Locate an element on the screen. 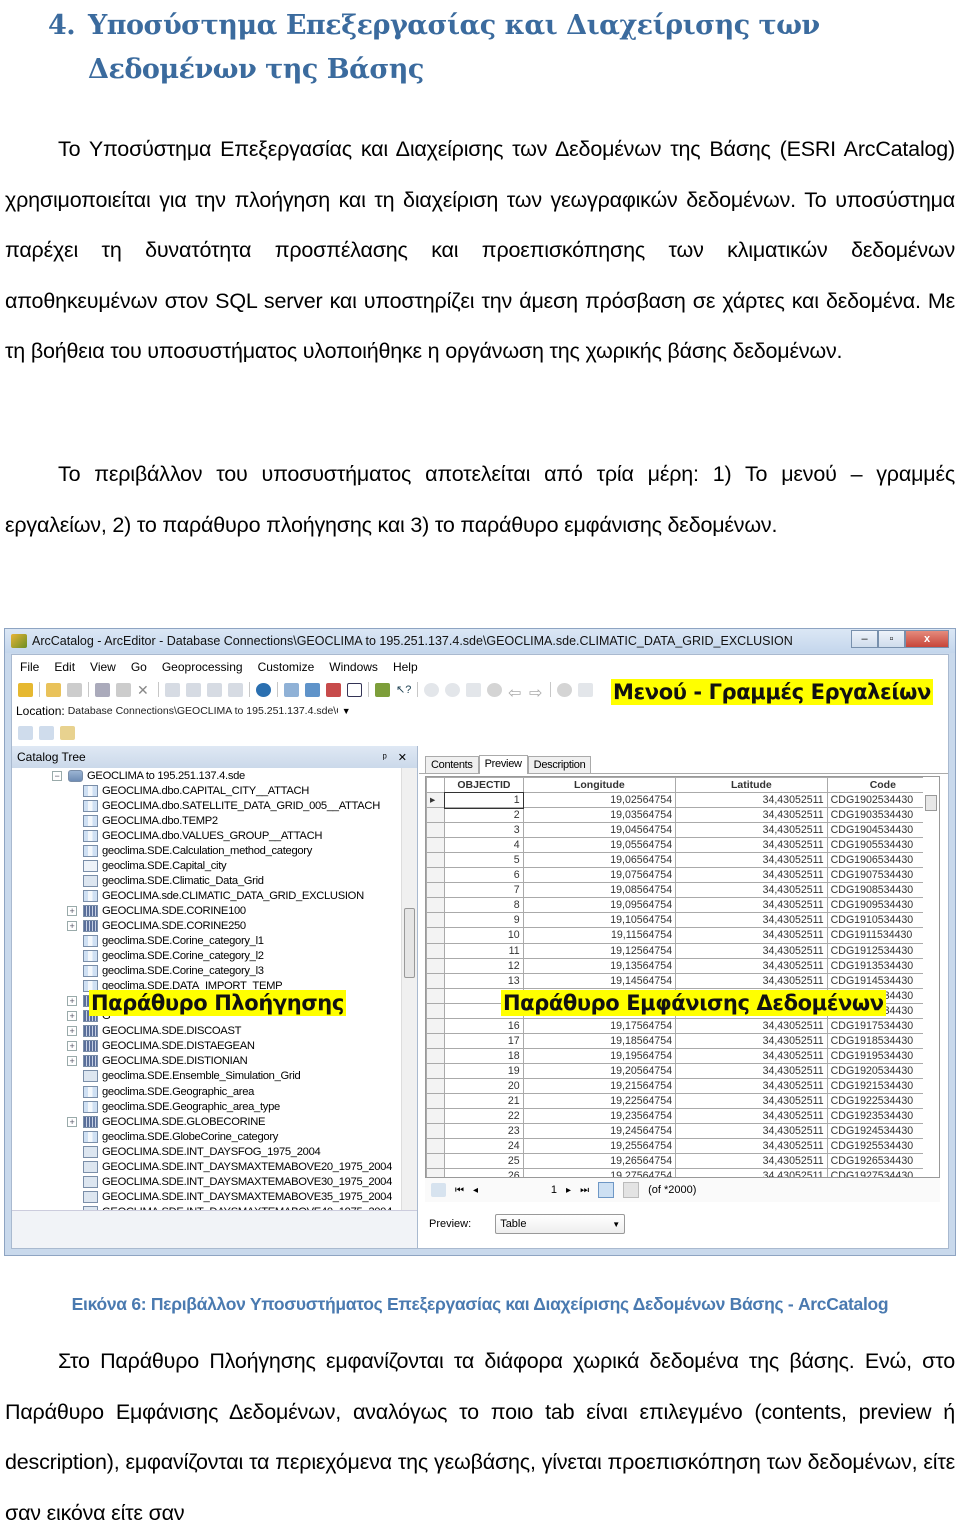 The image size is (960, 1538). cell-code: CDG1903534430 is located at coordinates (882, 815).